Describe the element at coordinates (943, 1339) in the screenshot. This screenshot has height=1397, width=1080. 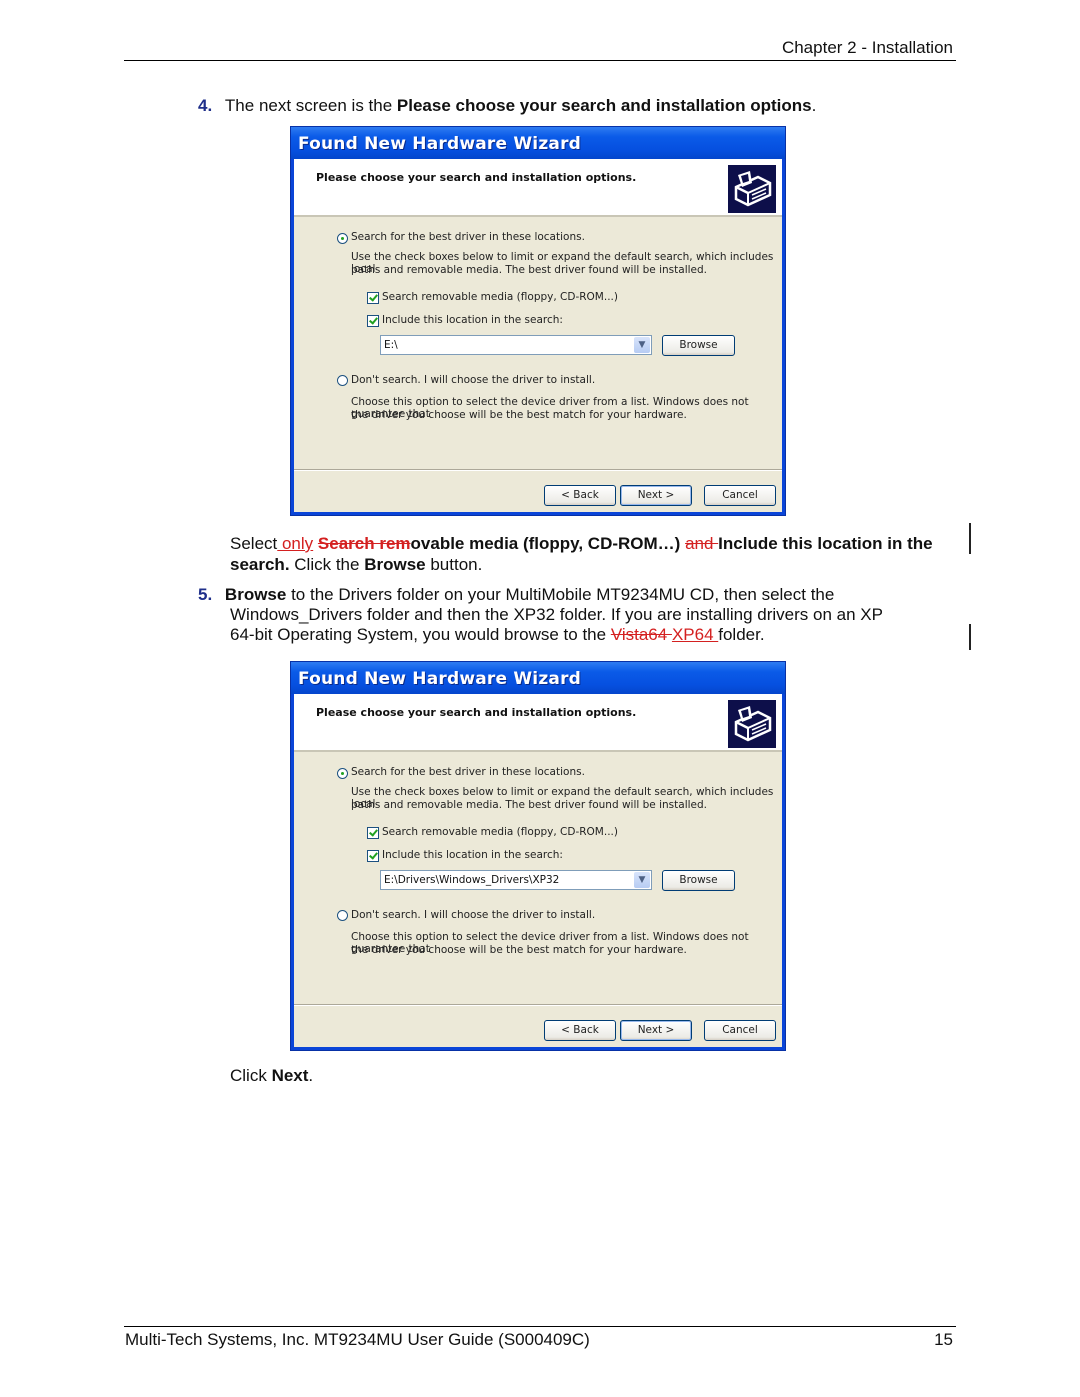
I see `page-number: 15` at that location.